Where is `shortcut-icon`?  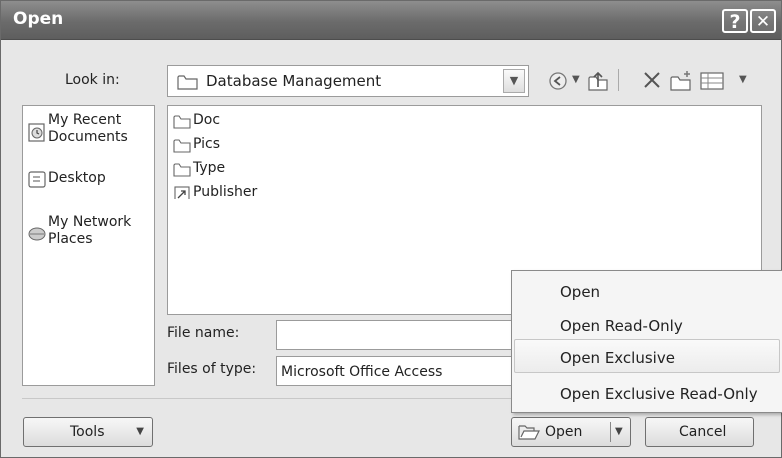 shortcut-icon is located at coordinates (182, 192).